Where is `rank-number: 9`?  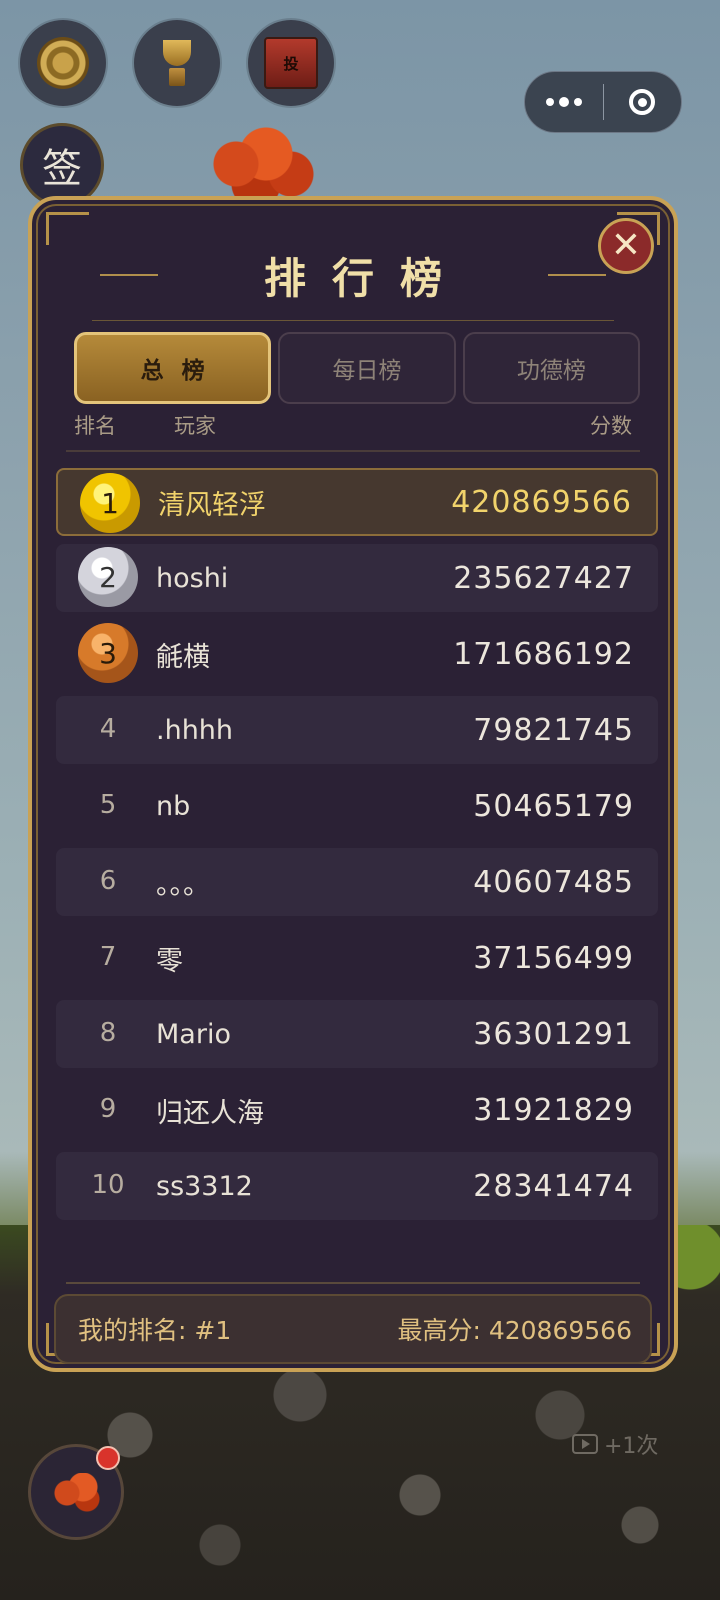
rank-number: 9 is located at coordinates (108, 1109).